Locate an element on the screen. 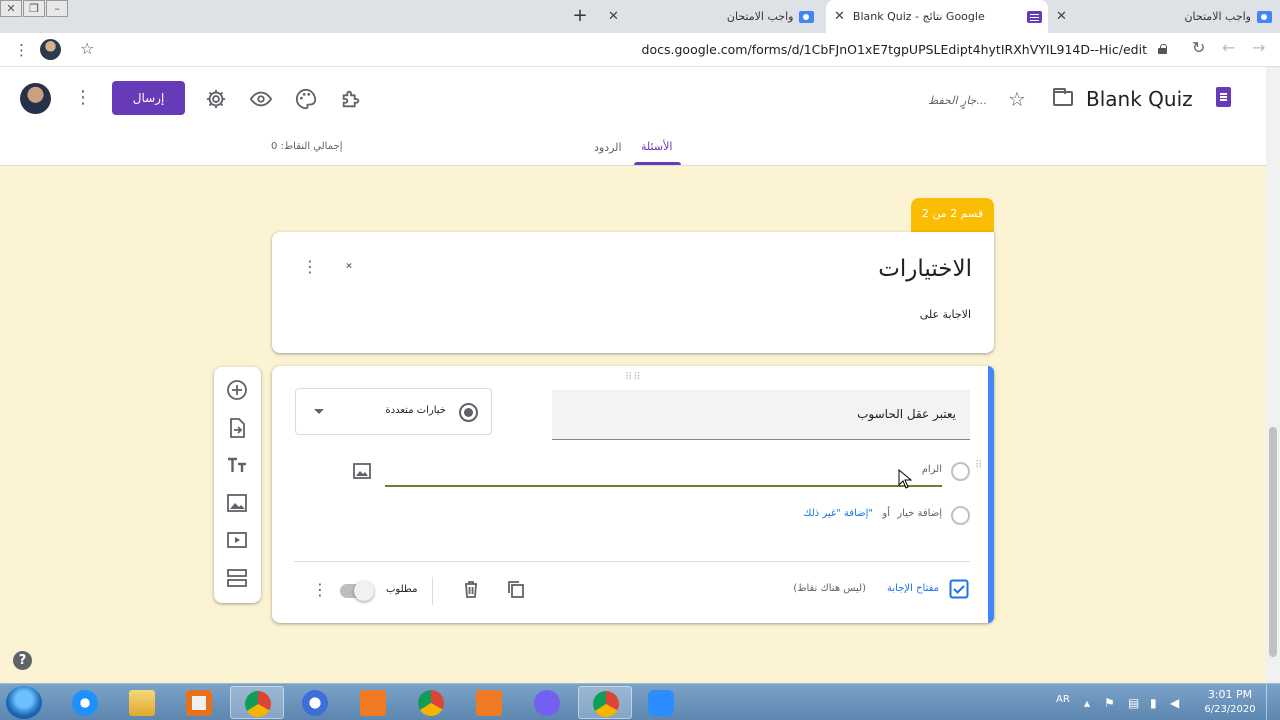 This screenshot has height=720, width=1280. section-title: الاختيارات is located at coordinates (925, 269).